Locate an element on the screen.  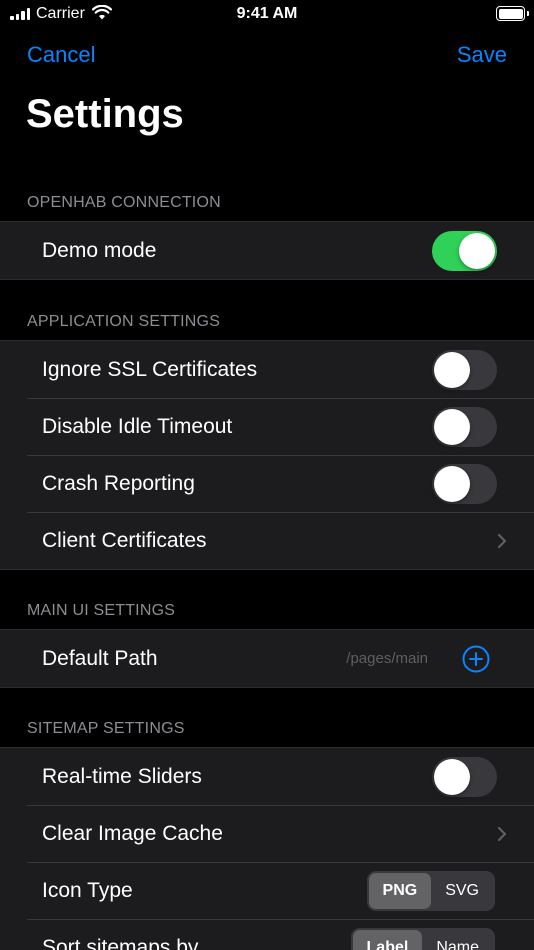
section-header-sitemap-settings: SITEMAP SETTINGS is located at coordinates (106, 728).